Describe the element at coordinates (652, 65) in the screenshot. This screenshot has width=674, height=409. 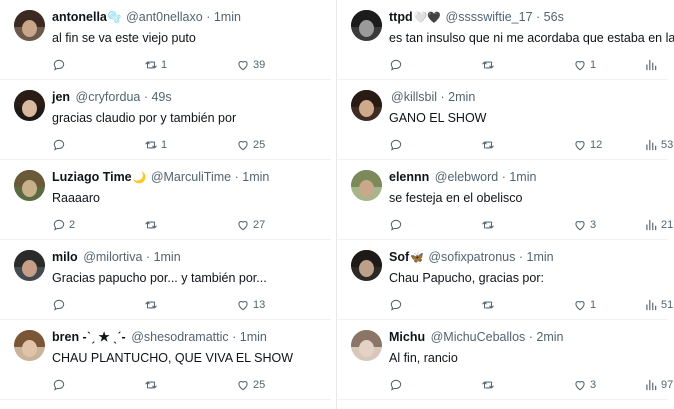
I see `views-button` at that location.